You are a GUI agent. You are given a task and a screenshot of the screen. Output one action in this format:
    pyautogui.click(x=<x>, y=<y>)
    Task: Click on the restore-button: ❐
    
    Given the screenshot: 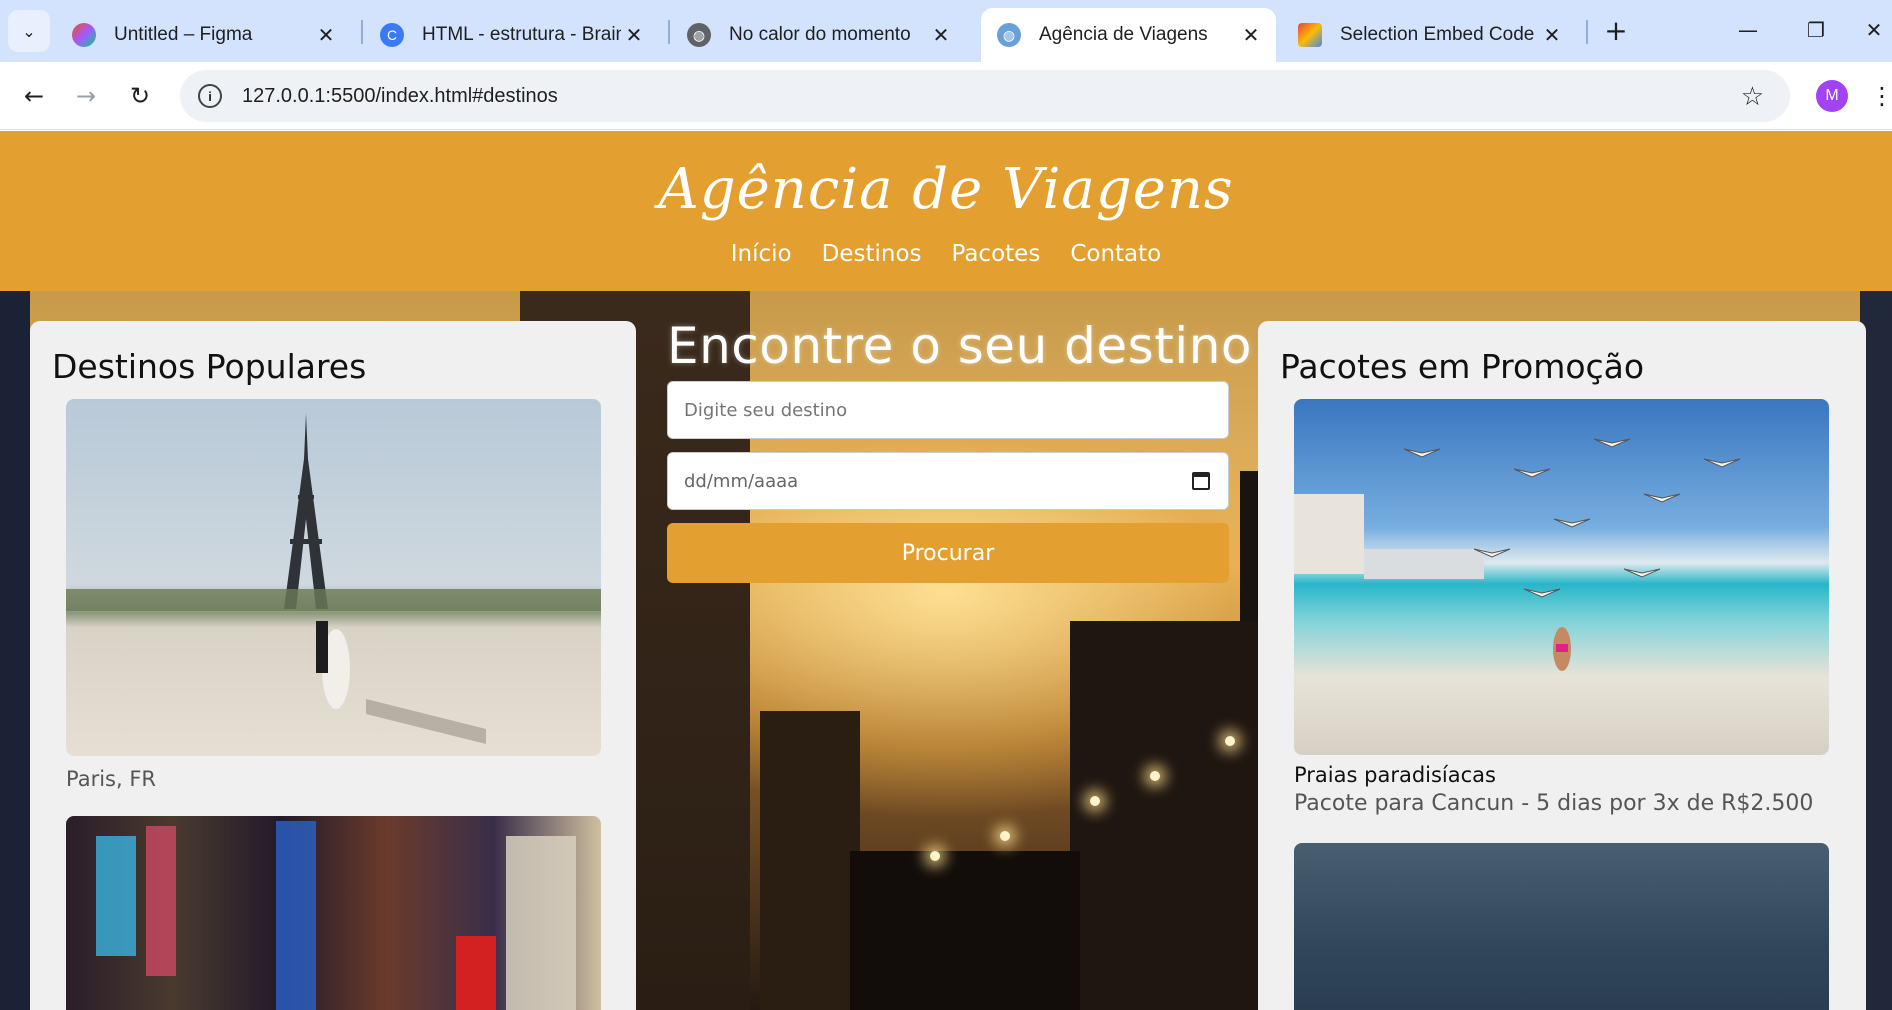 What is the action you would take?
    pyautogui.click(x=1816, y=30)
    